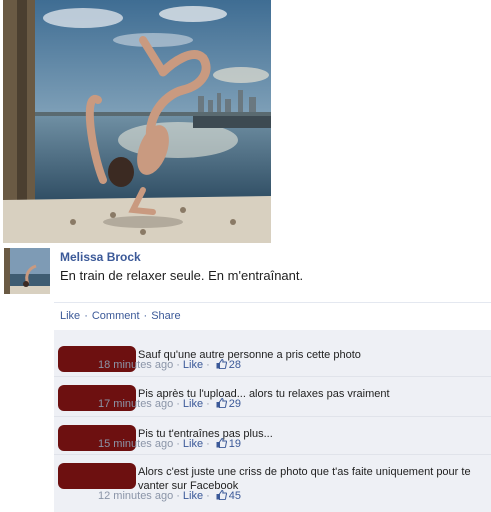 The image size is (491, 512). I want to click on comment-meta: 18 minutes ago · Like · 28, so click(169, 365).